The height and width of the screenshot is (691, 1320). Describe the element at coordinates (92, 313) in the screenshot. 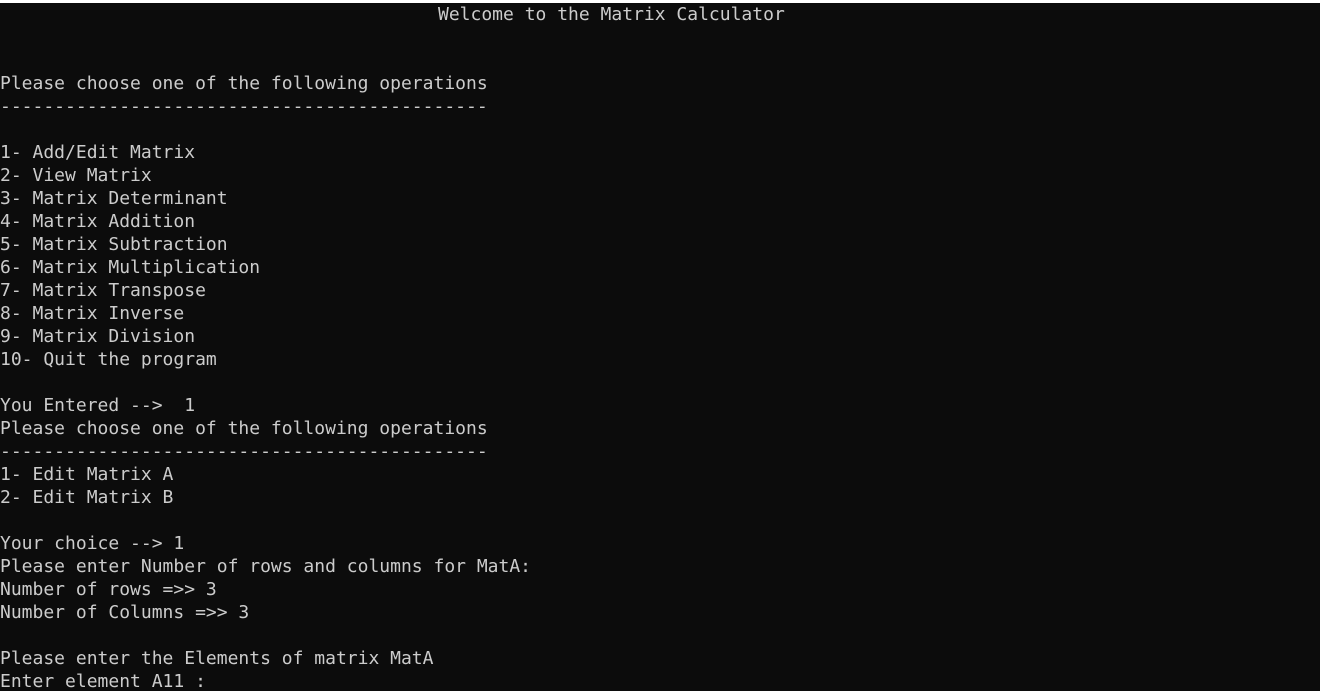

I see `menu-option-inverse: 8- Matrix Inverse` at that location.